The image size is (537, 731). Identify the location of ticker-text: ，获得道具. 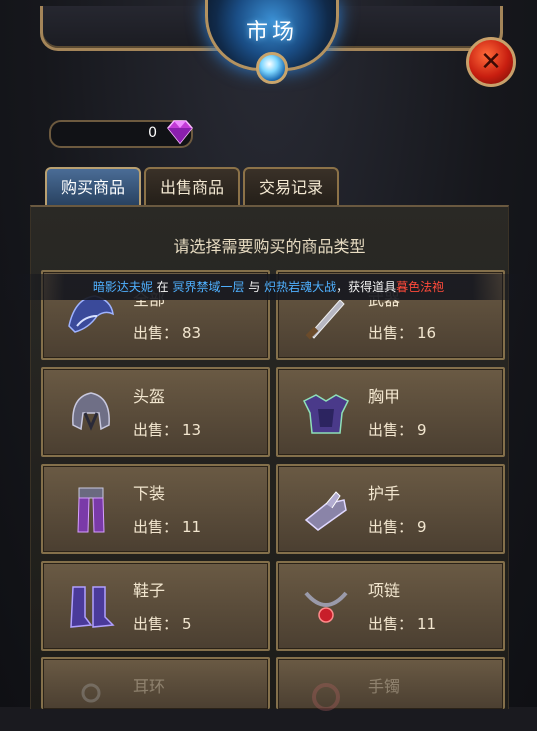
(366, 287).